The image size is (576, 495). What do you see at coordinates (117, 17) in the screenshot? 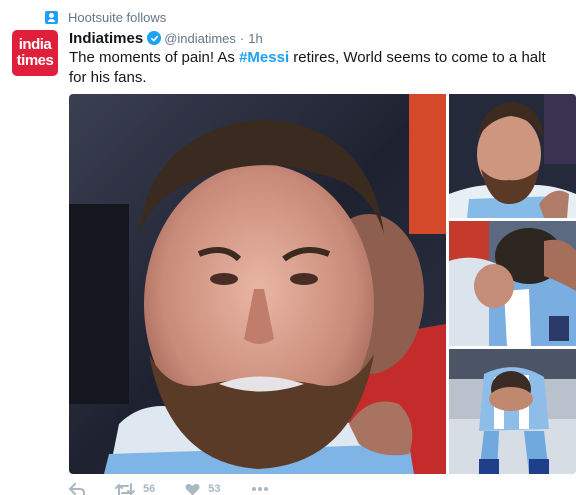
I see `social-context-label: Hootsuite follows` at bounding box center [117, 17].